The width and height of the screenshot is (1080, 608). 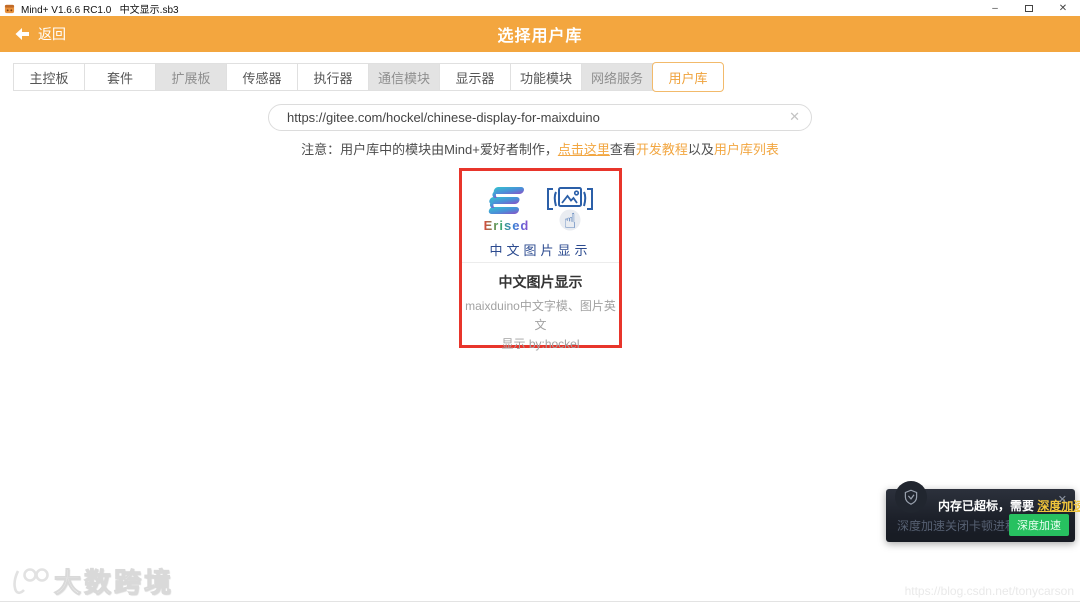 I want to click on maximize-button, so click(x=1029, y=8).